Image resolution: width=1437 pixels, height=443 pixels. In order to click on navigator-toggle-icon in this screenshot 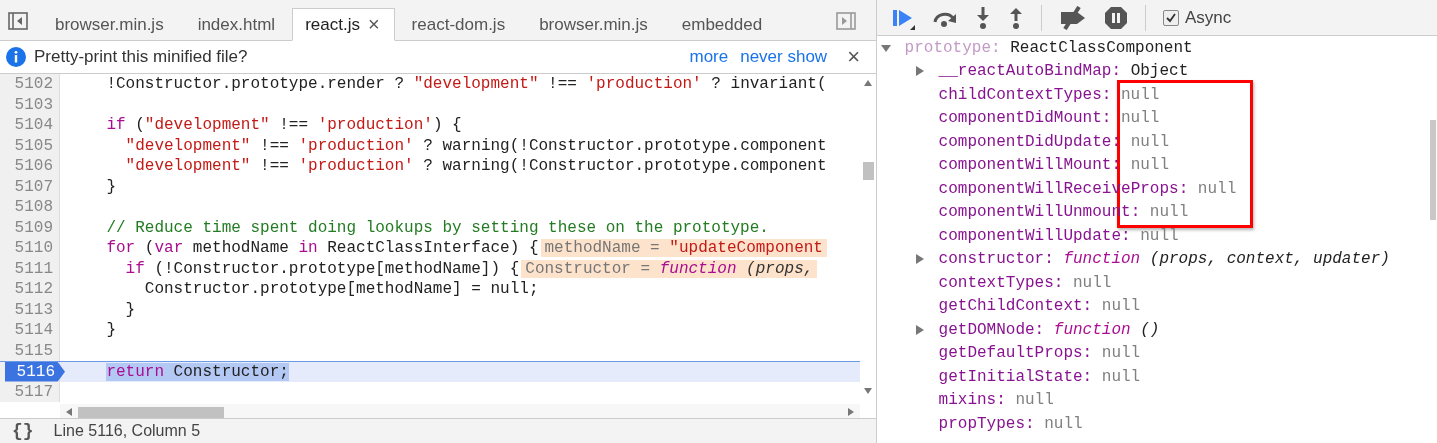, I will do `click(18, 21)`.